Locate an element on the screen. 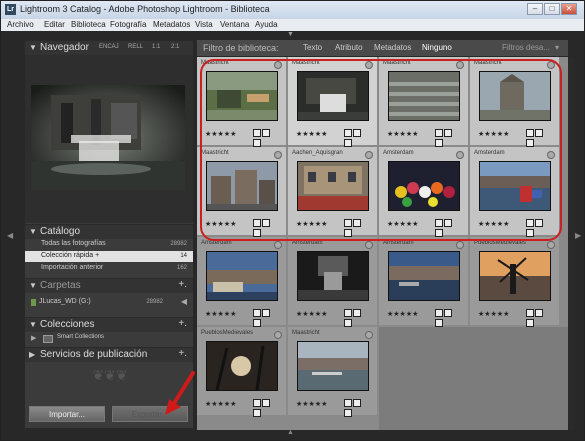  publish-services-header: ▶ Servicios de publicación +. is located at coordinates (109, 354).